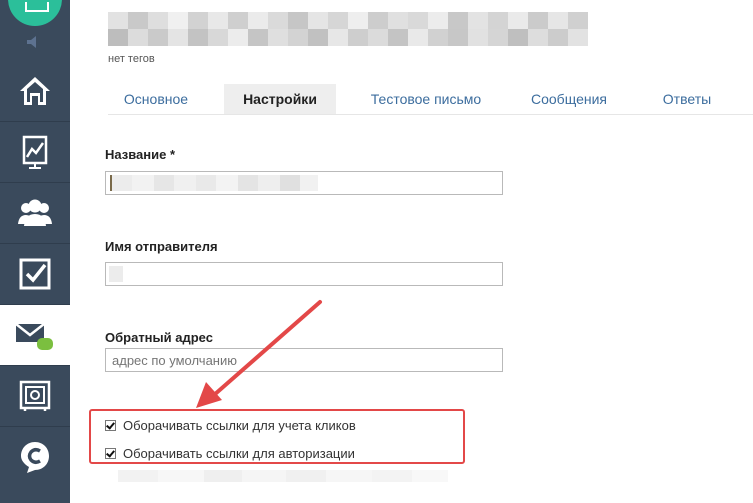 The image size is (753, 503). I want to click on wrap-clicks-checkbox, so click(110, 425).